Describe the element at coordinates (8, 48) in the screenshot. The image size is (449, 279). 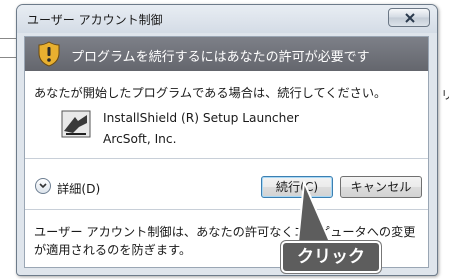
I see `background-window-fragment` at that location.